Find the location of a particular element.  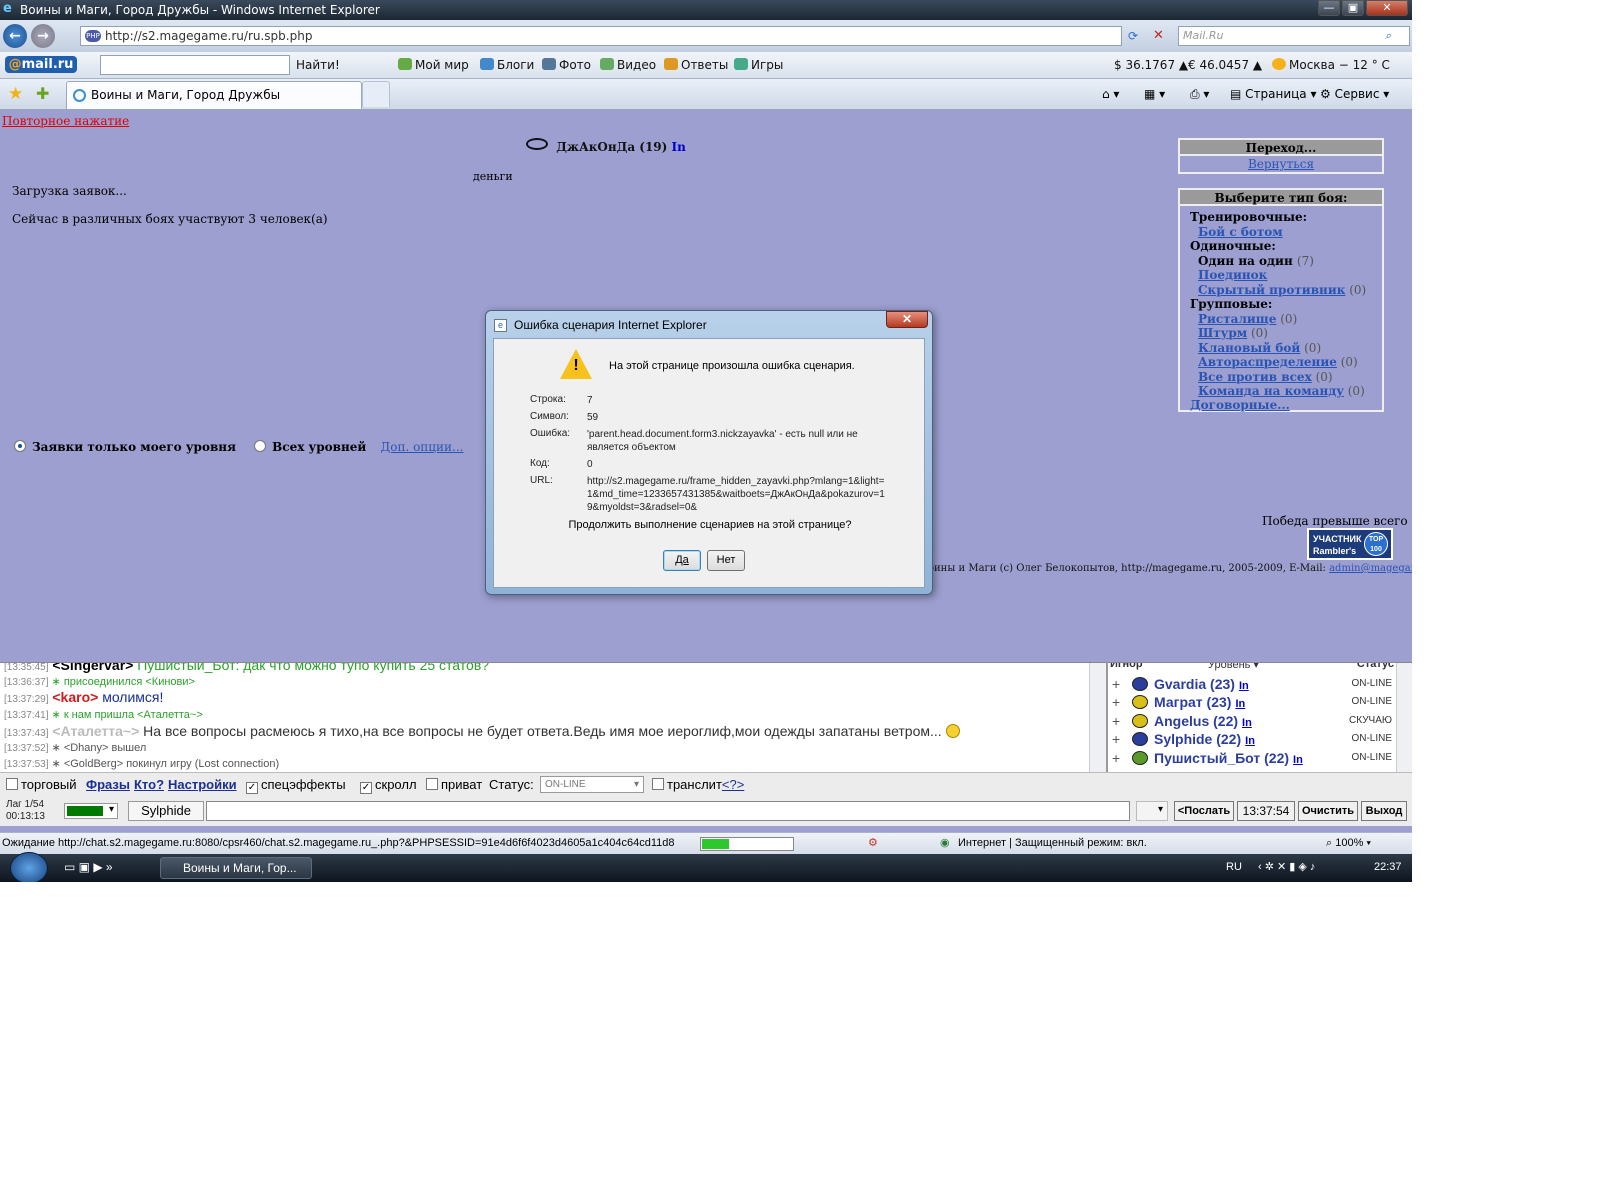

team-vs-team-item: Команда на команду (0) is located at coordinates (1281, 391).